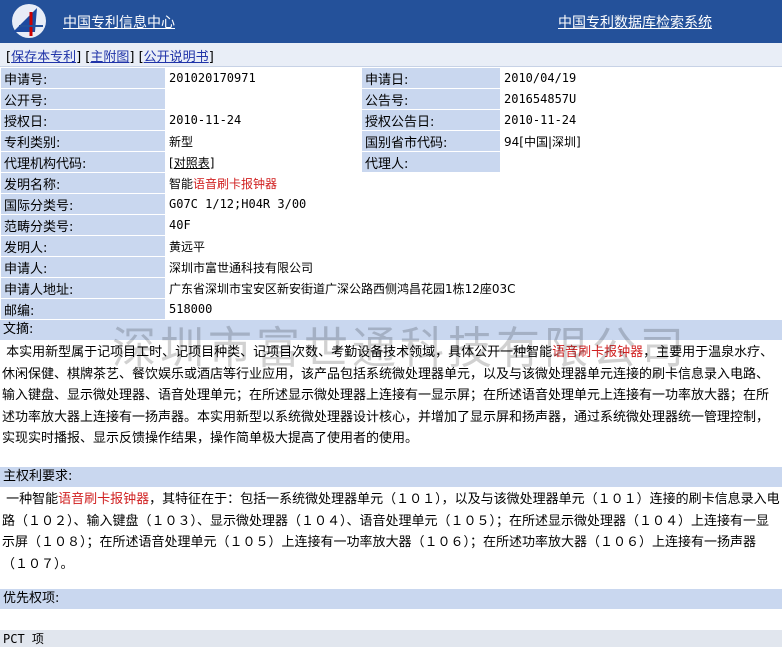 Image resolution: width=782 pixels, height=647 pixels. I want to click on agency-code-label: 代理机构代码:, so click(83, 162).